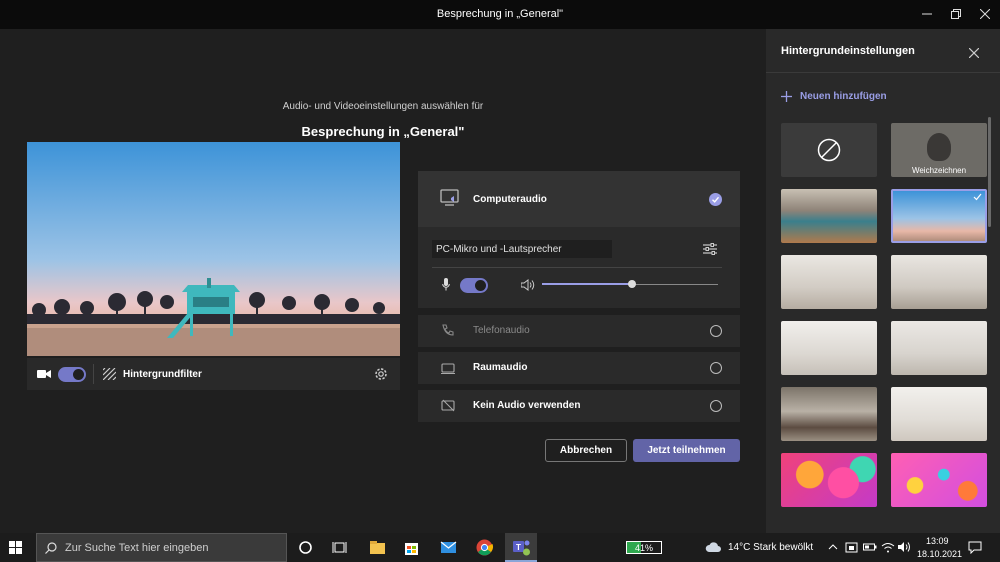 The image size is (1000, 562). I want to click on background-filter-button: Hintergrundfilter, so click(162, 374).